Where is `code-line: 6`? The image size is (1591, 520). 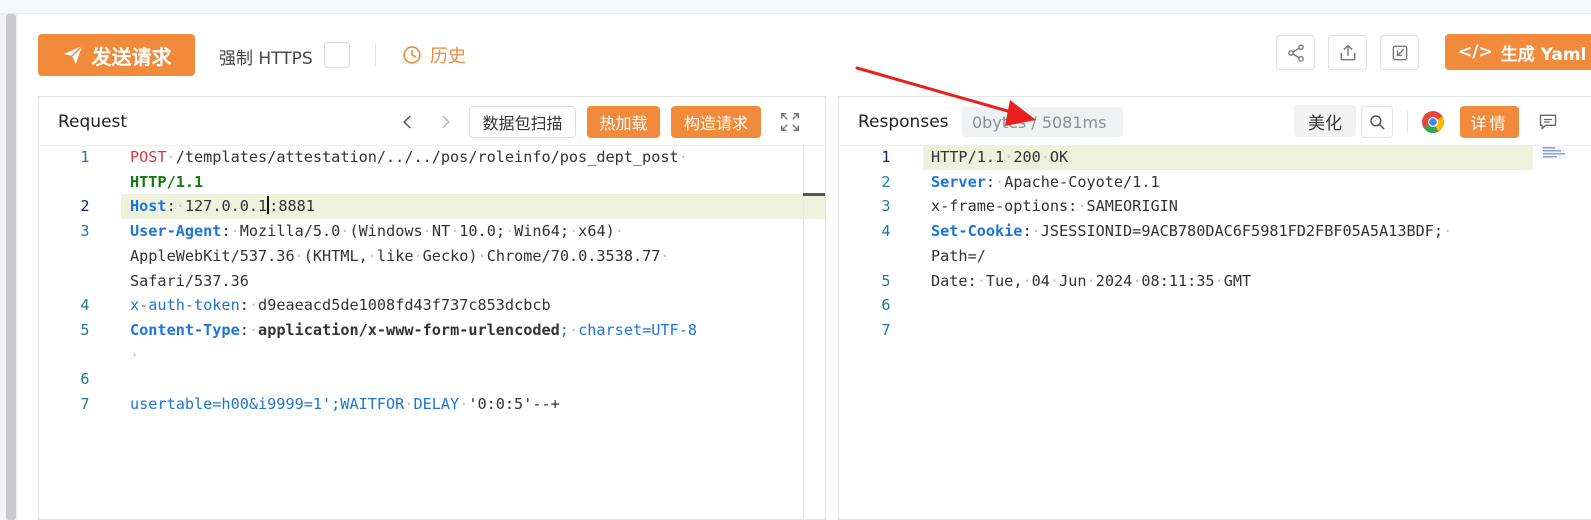
code-line: 6 is located at coordinates (432, 379).